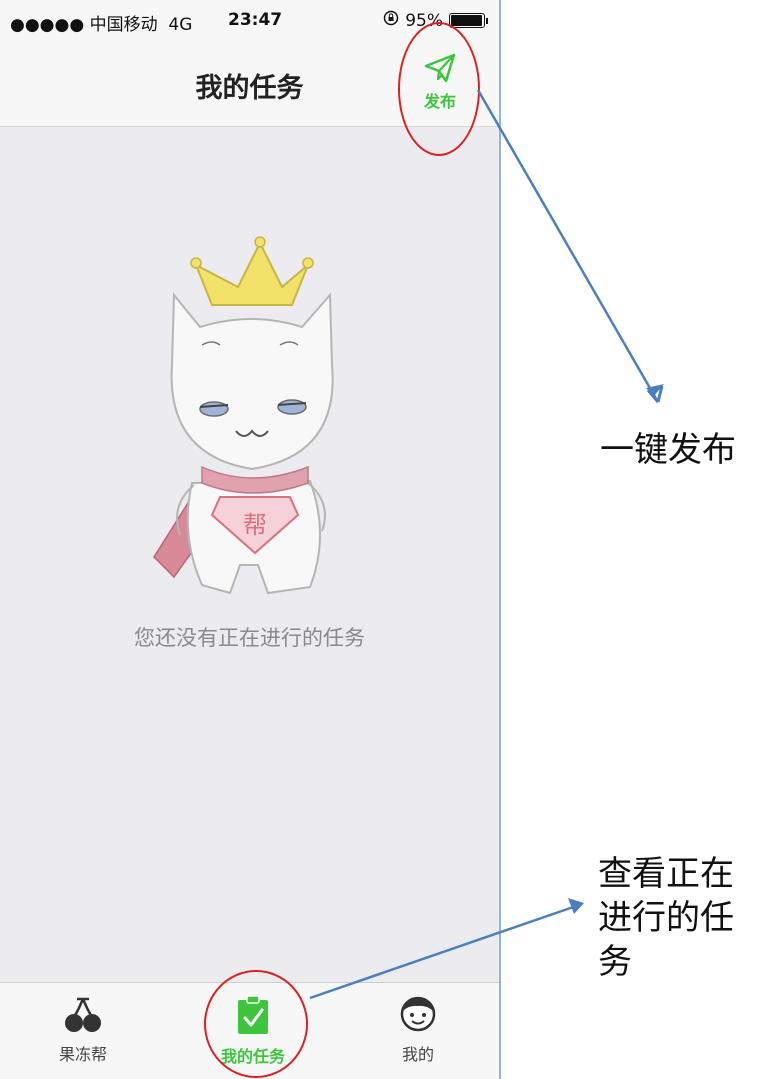  Describe the element at coordinates (82, 1054) in the screenshot. I see `tab-label: 果冻帮` at that location.